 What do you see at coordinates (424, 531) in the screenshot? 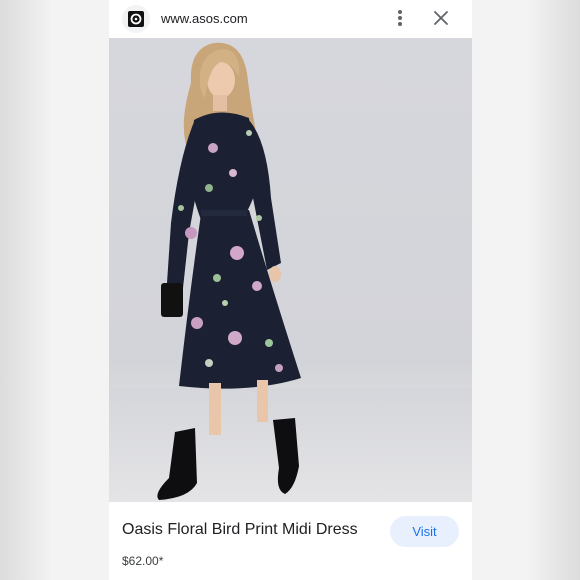
I see `visit-button: Visit` at bounding box center [424, 531].